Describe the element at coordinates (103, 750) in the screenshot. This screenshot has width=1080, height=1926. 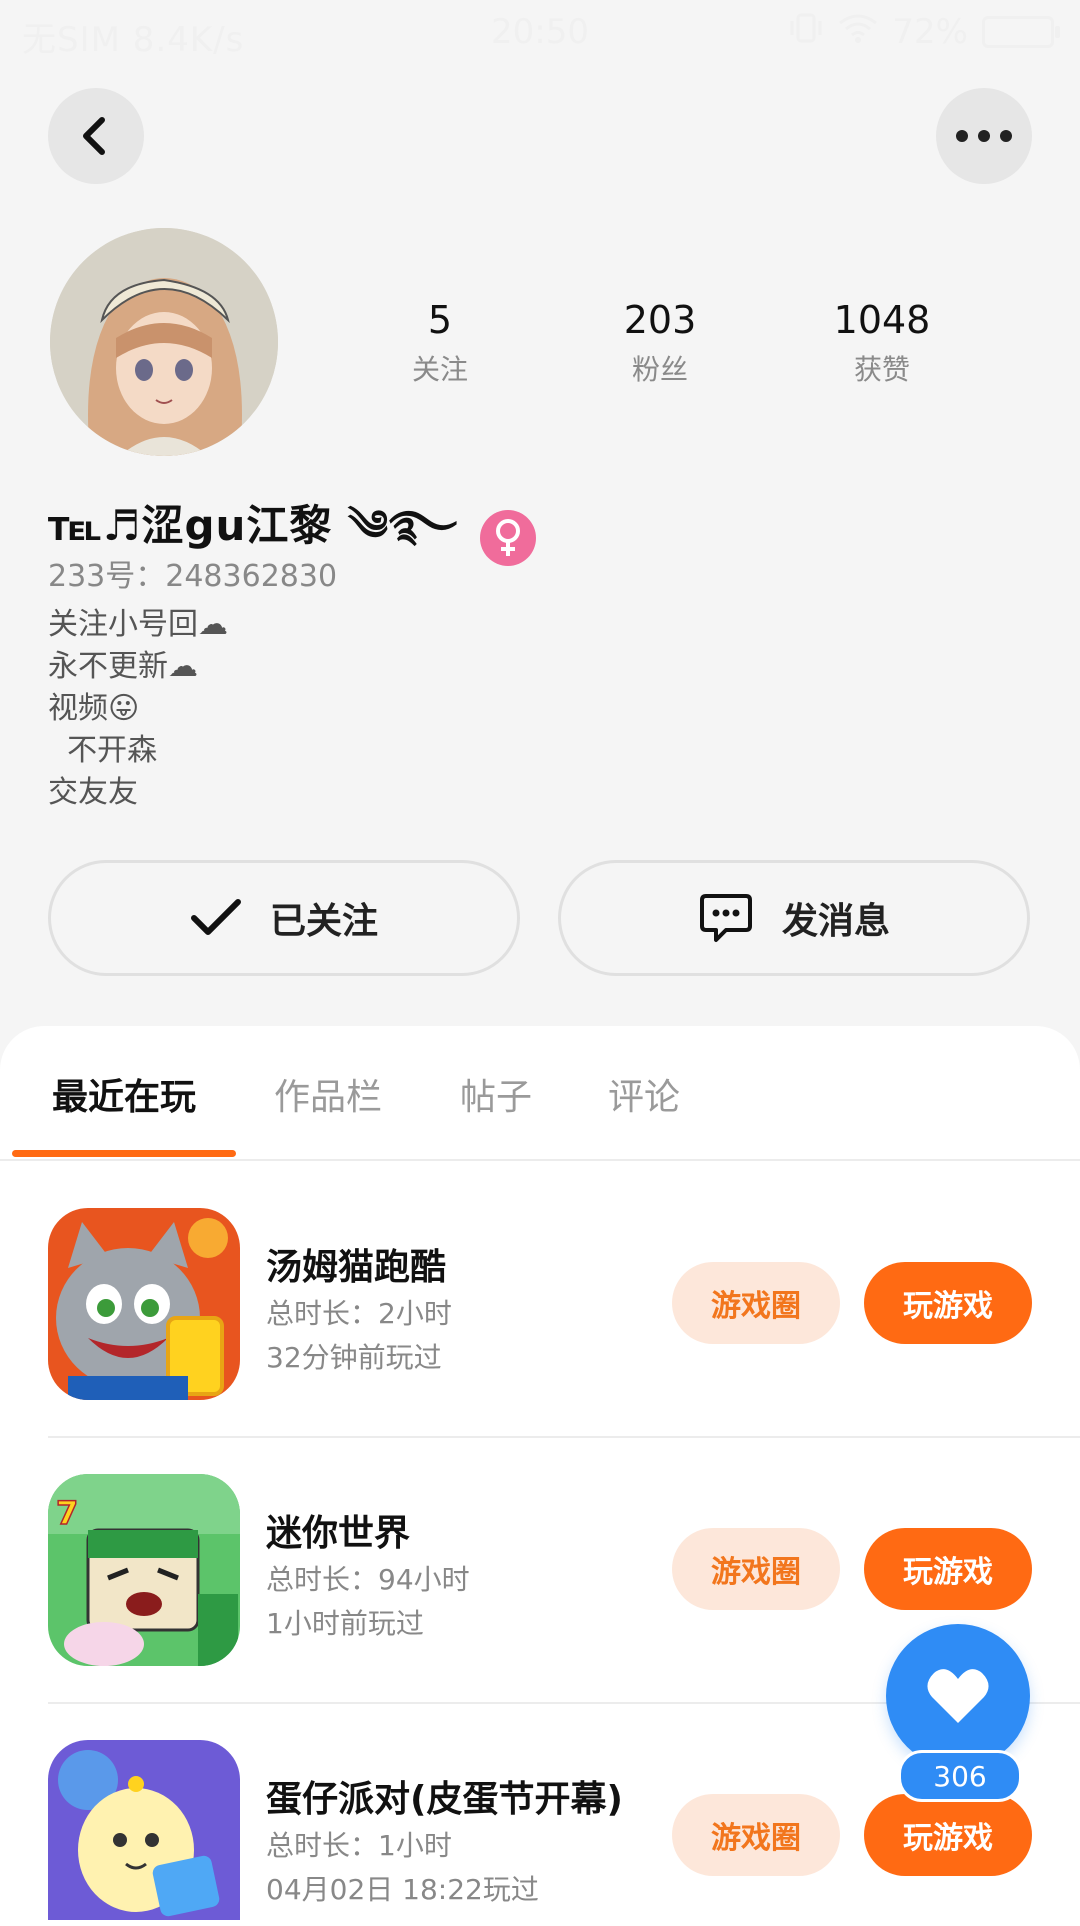
I see `bio-line: 不开森` at that location.